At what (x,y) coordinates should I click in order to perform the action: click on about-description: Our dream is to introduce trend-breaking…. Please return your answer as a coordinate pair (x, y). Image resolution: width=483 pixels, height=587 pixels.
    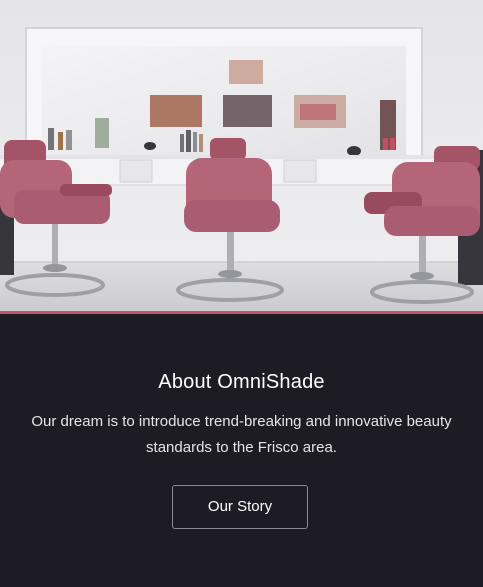
    Looking at the image, I should click on (241, 434).